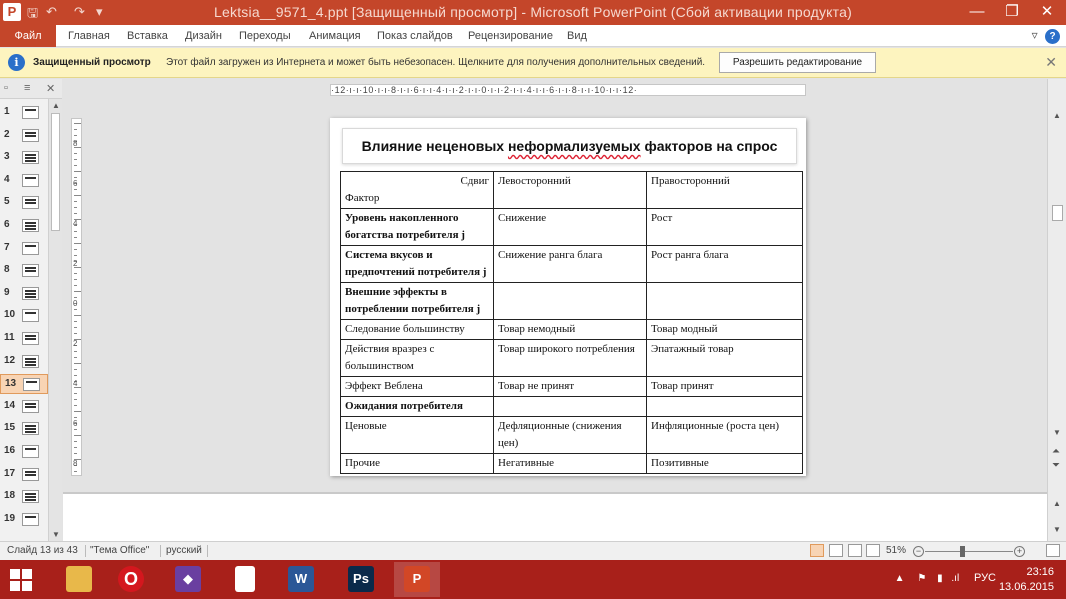 The width and height of the screenshot is (1066, 599). What do you see at coordinates (873, 550) in the screenshot?
I see `slideshow-view-icon` at bounding box center [873, 550].